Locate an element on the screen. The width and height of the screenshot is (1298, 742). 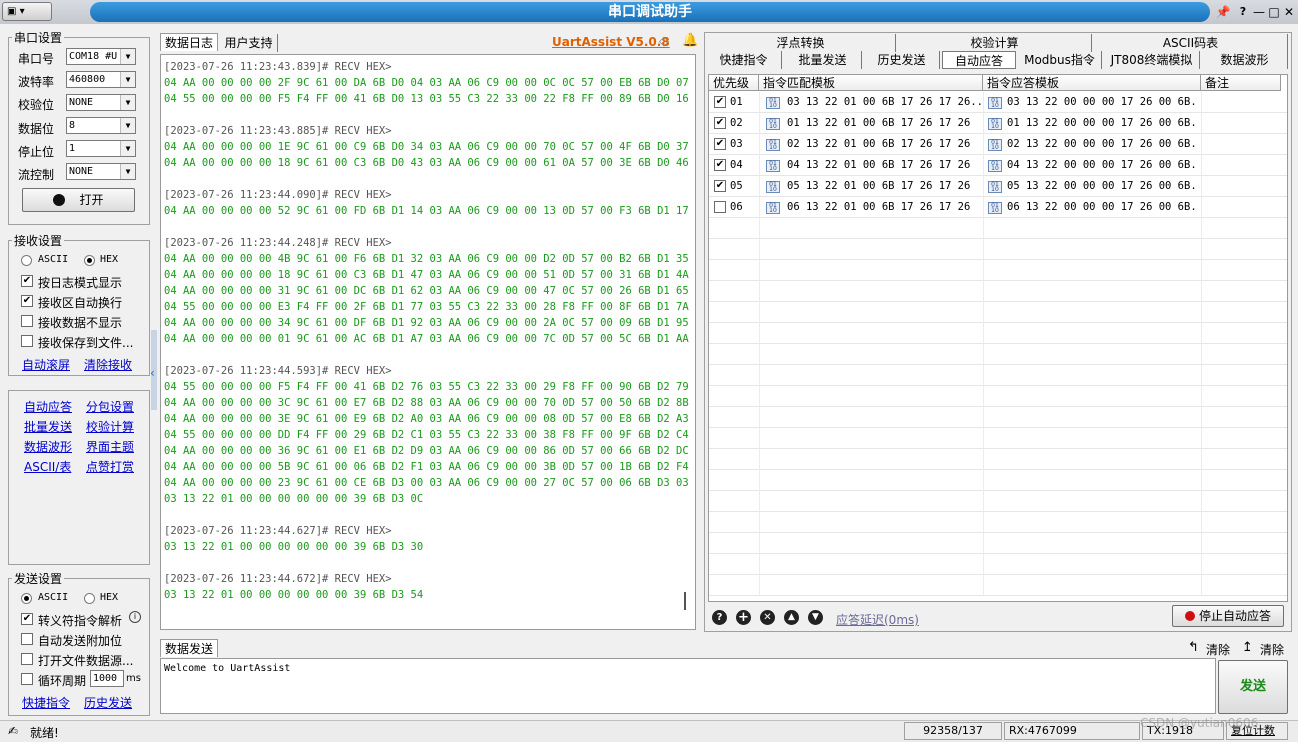
clear-send-button: 清除 is located at coordinates (1218, 649).